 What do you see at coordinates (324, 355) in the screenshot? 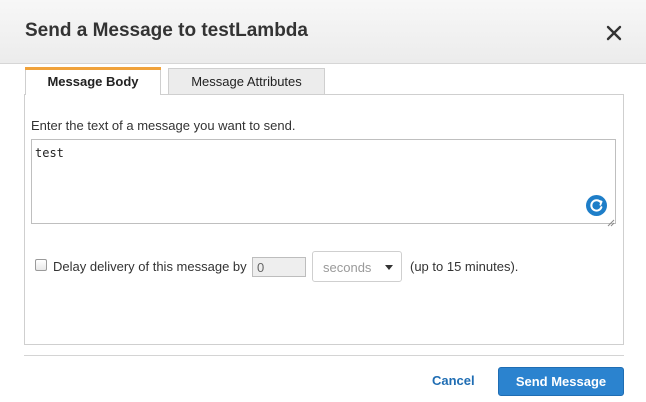
I see `footer-divider` at bounding box center [324, 355].